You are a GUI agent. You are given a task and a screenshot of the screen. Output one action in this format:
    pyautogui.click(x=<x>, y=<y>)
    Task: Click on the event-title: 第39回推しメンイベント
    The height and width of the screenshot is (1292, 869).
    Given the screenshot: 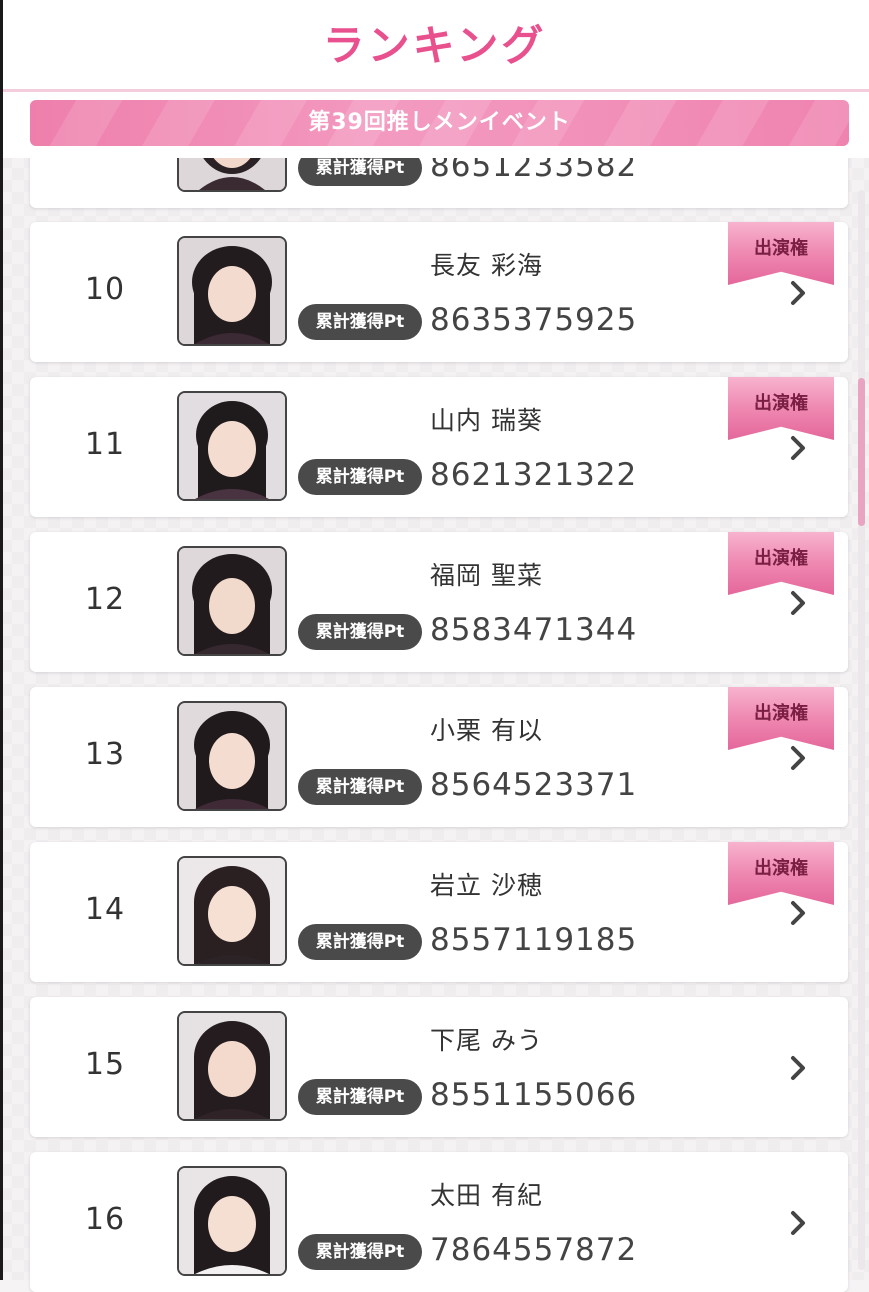 What is the action you would take?
    pyautogui.click(x=439, y=122)
    